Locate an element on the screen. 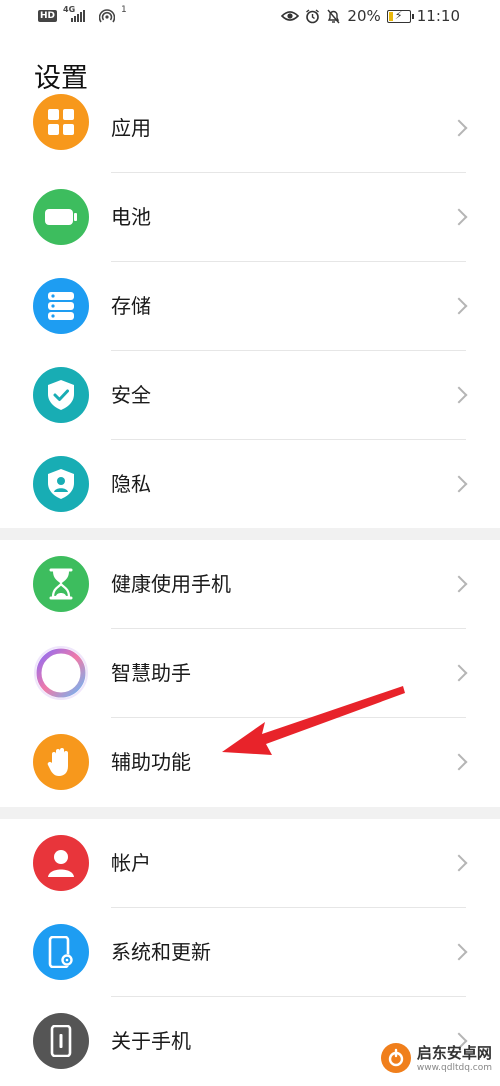 This screenshot has height=1086, width=500. watermark: 启东安卓网 www.qdltdq.com is located at coordinates (436, 1057).